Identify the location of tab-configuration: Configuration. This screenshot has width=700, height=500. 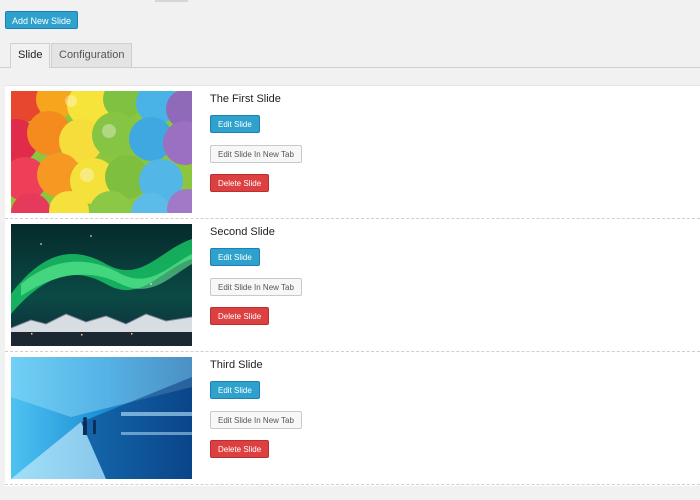
(92, 55).